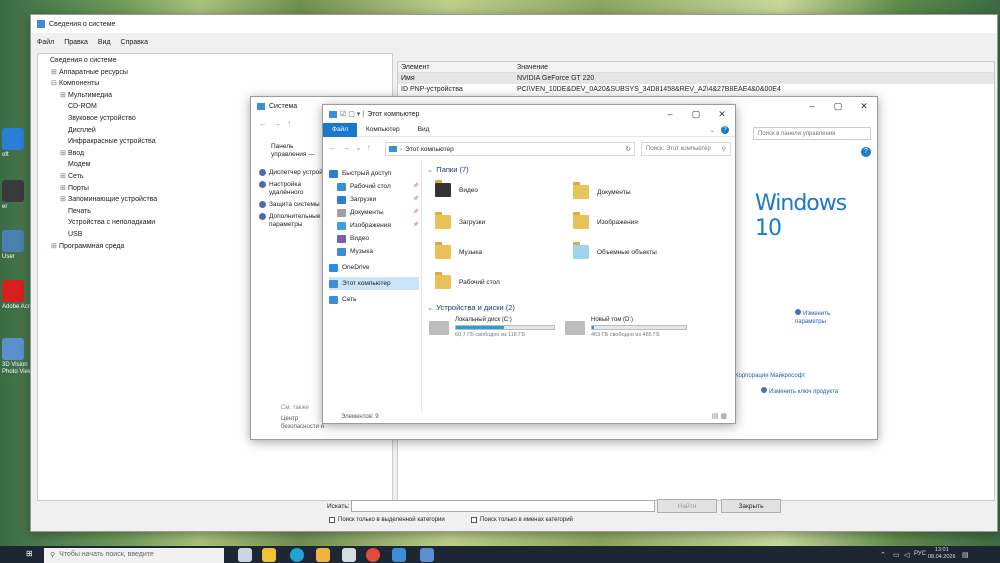 The height and width of the screenshot is (563, 1000). I want to click on control-panel-icon, so click(399, 555).